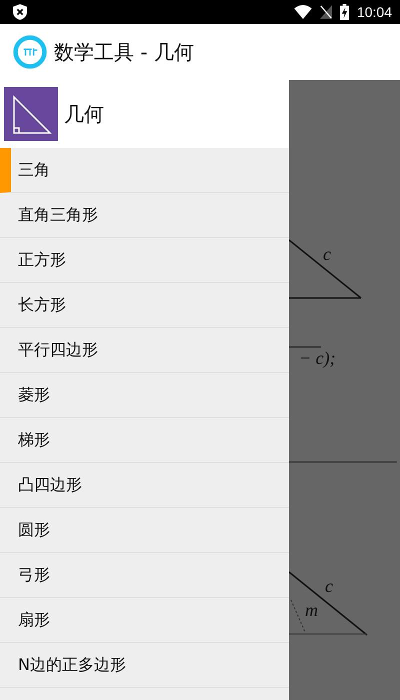  I want to click on no-signal-icon, so click(326, 12).